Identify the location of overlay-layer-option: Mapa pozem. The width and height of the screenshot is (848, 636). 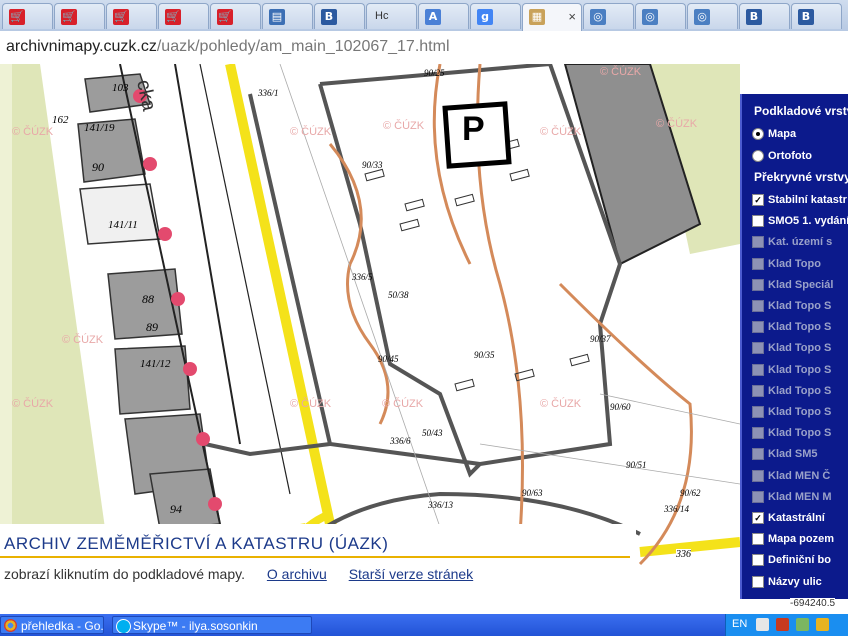
(793, 539).